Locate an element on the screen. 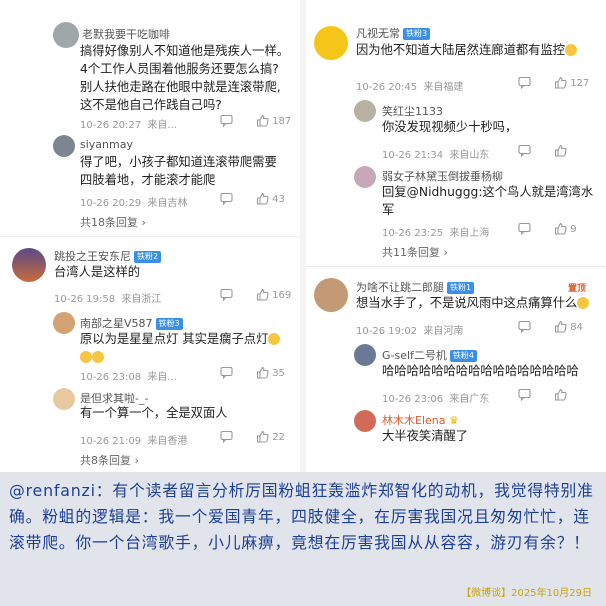 This screenshot has width=606, height=606. like-button: 187 is located at coordinates (273, 120).